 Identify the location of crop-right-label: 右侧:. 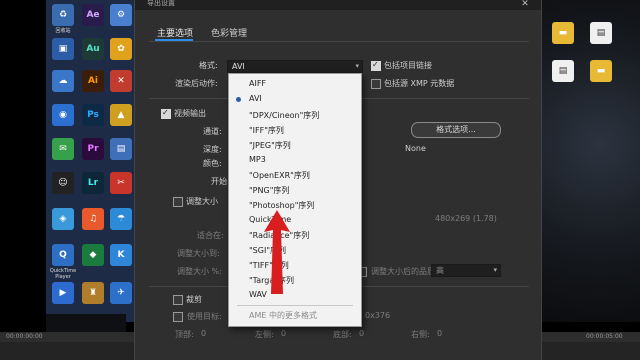
(420, 334).